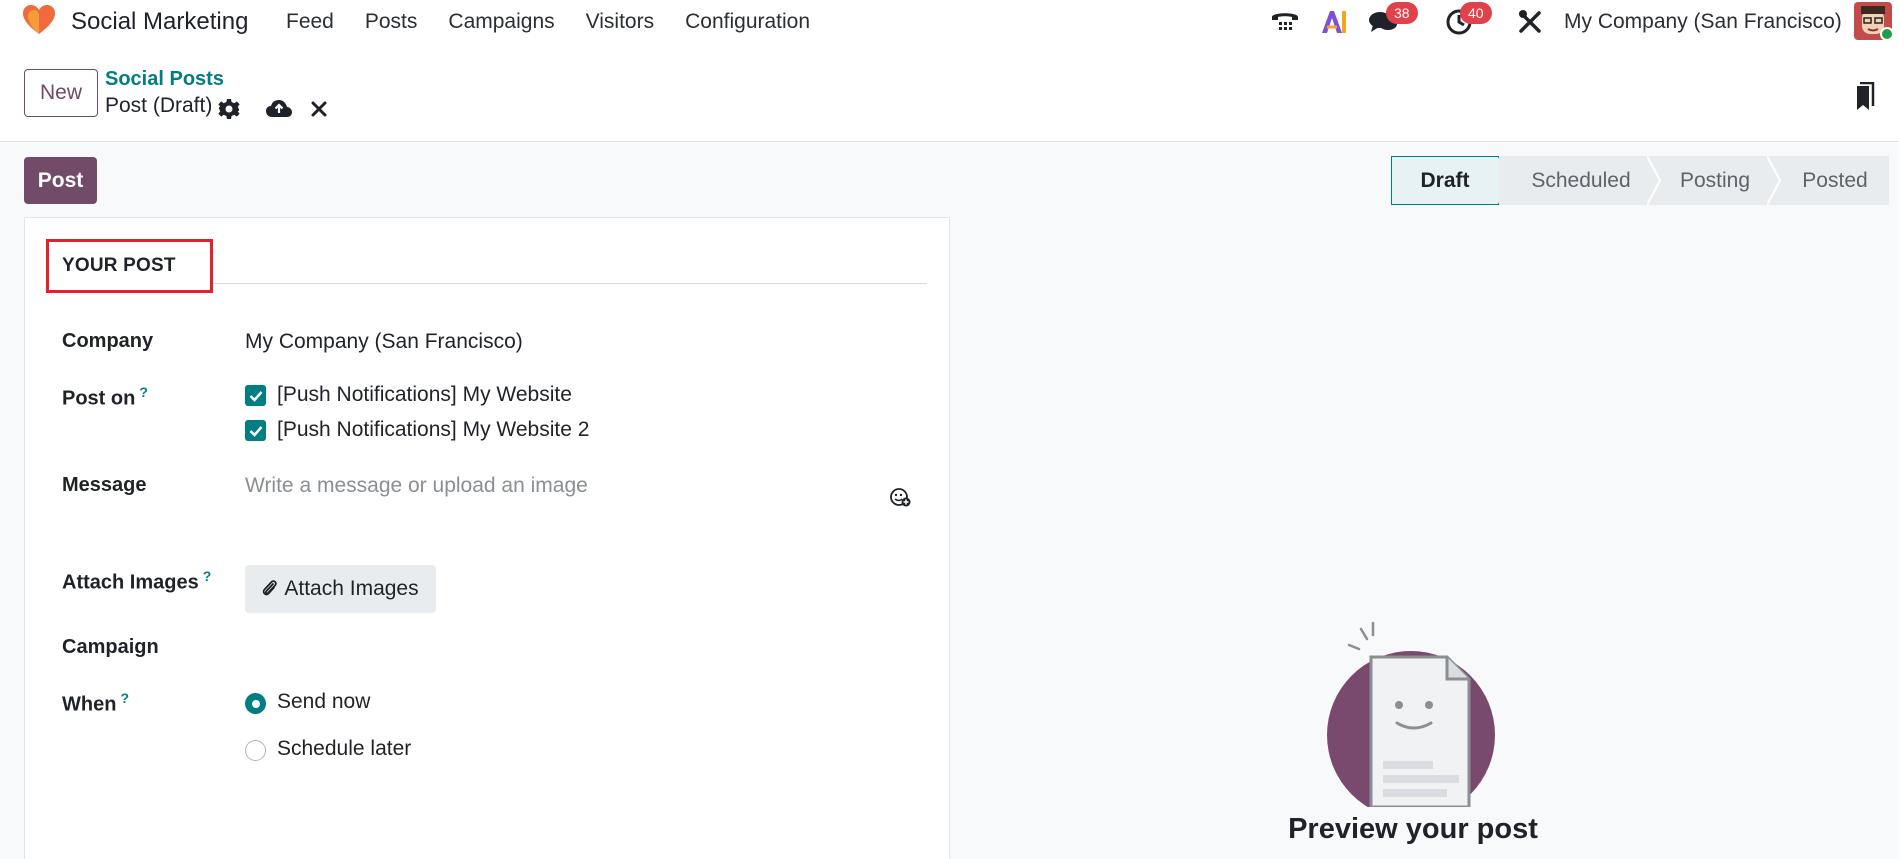 This screenshot has width=1899, height=859. Describe the element at coordinates (89, 704) in the screenshot. I see `when-label-text: When` at that location.